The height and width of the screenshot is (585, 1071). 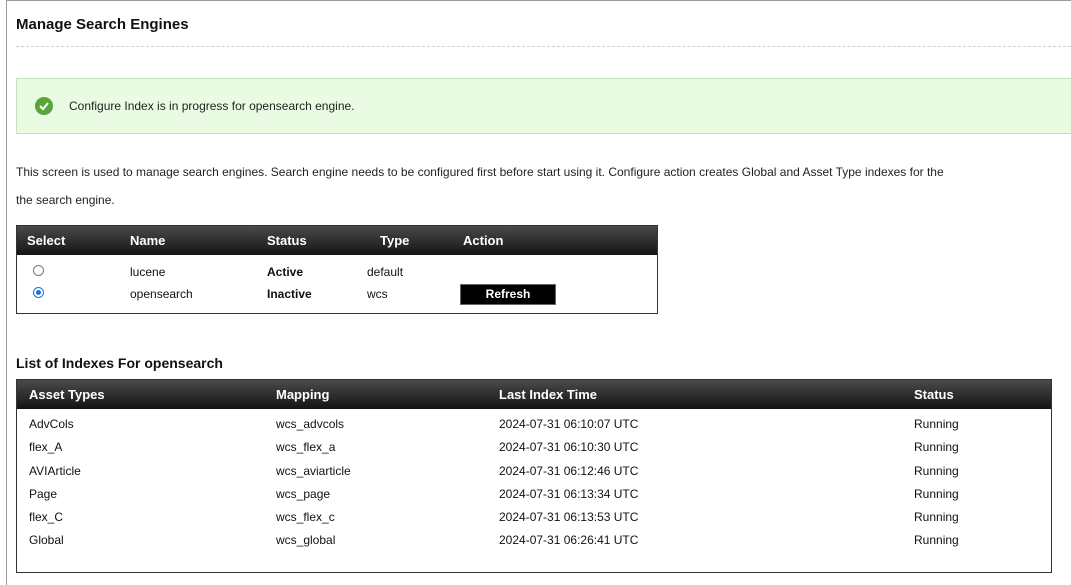 I want to click on engine-select-radio-opensearch, so click(x=38, y=292).